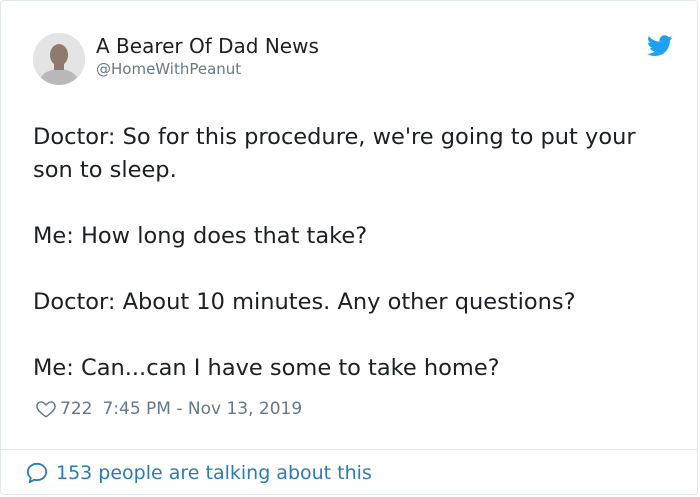 This screenshot has height=497, width=700. What do you see at coordinates (76, 409) in the screenshot?
I see `like-count: 722` at bounding box center [76, 409].